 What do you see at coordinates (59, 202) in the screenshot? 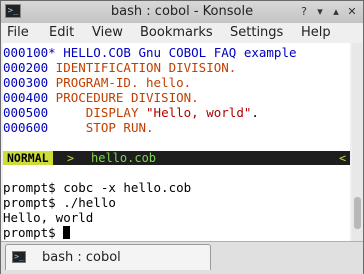
I see `shell-line: prompt$ ./hello` at bounding box center [59, 202].